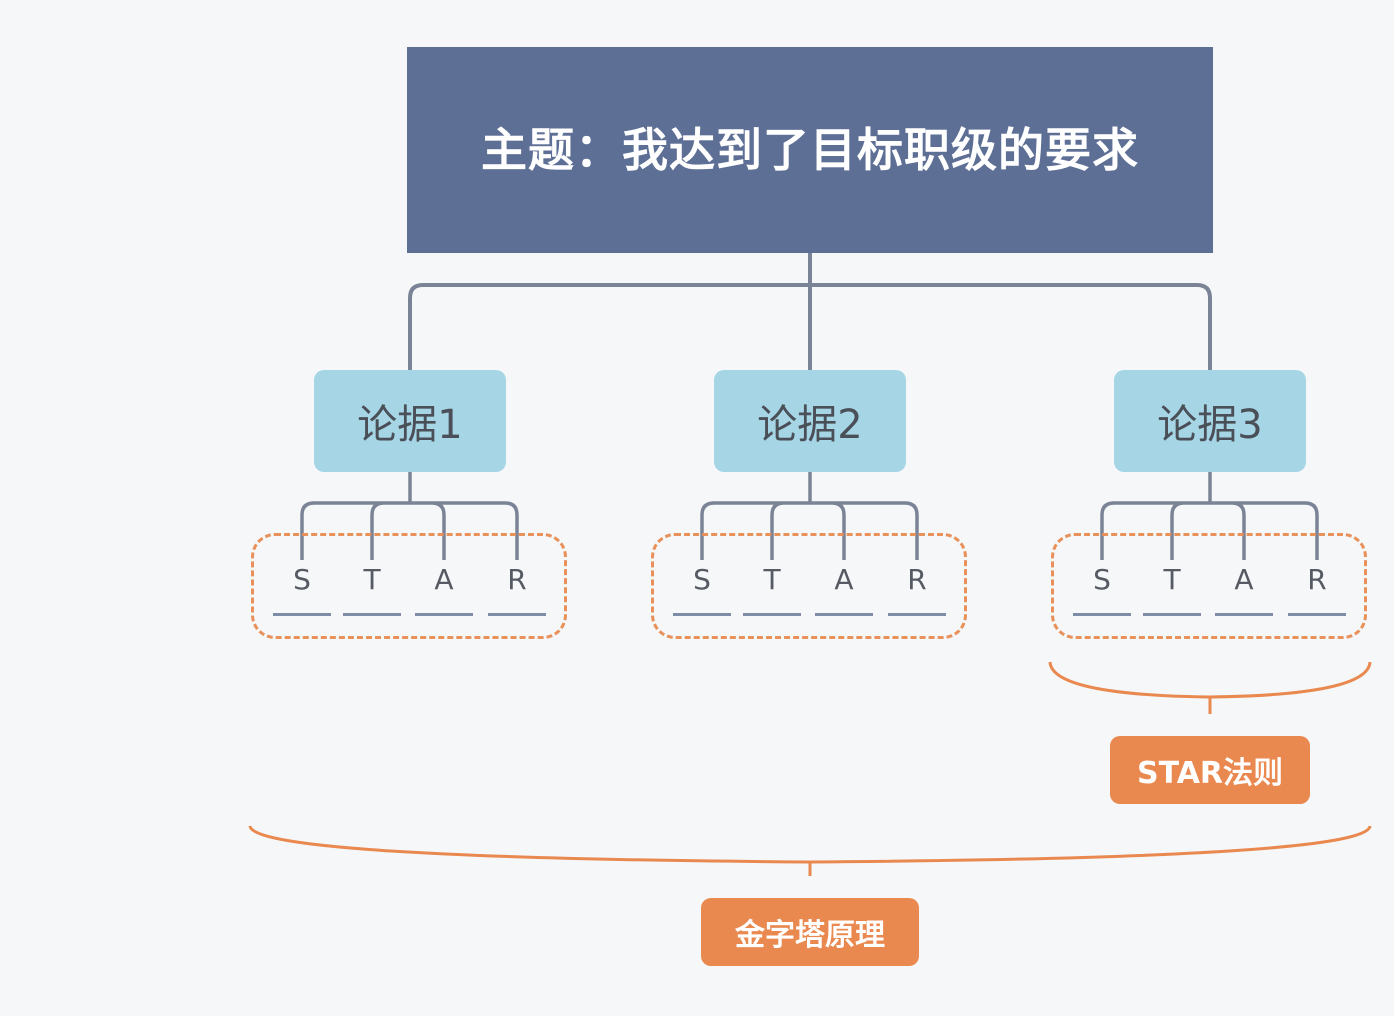  Describe the element at coordinates (1210, 770) in the screenshot. I see `star-rule-label: STAR法则` at that location.